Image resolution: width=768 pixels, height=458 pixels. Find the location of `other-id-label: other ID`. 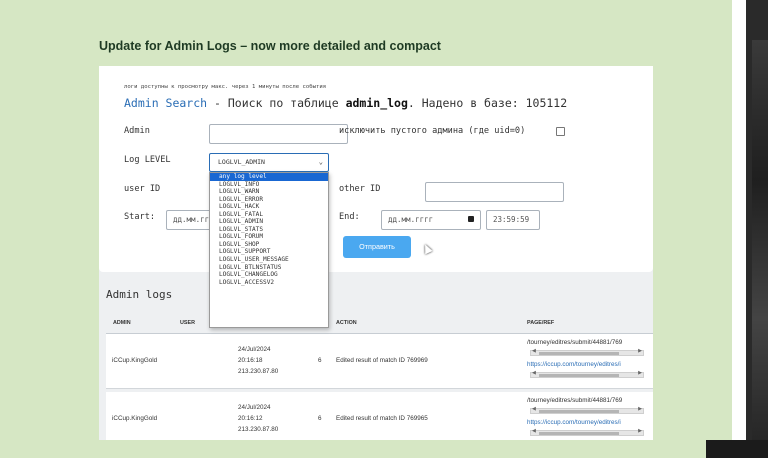

other-id-label: other ID is located at coordinates (360, 189).